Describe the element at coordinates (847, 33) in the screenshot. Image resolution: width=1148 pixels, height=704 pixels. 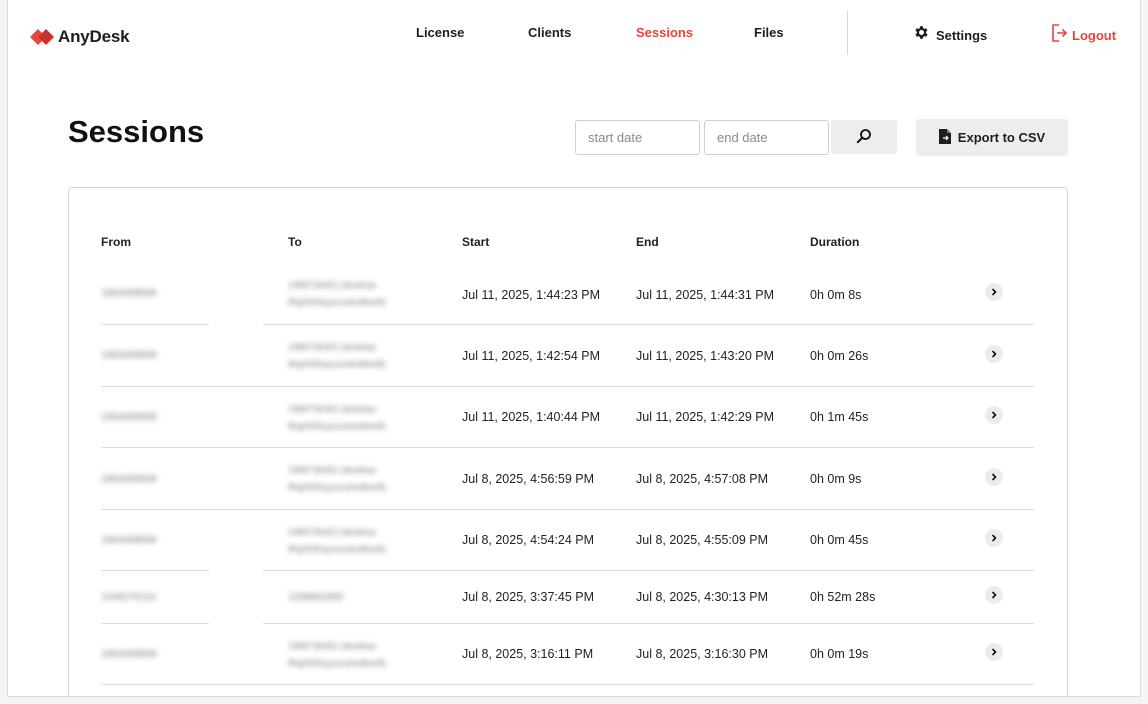
I see `nav-divider` at that location.